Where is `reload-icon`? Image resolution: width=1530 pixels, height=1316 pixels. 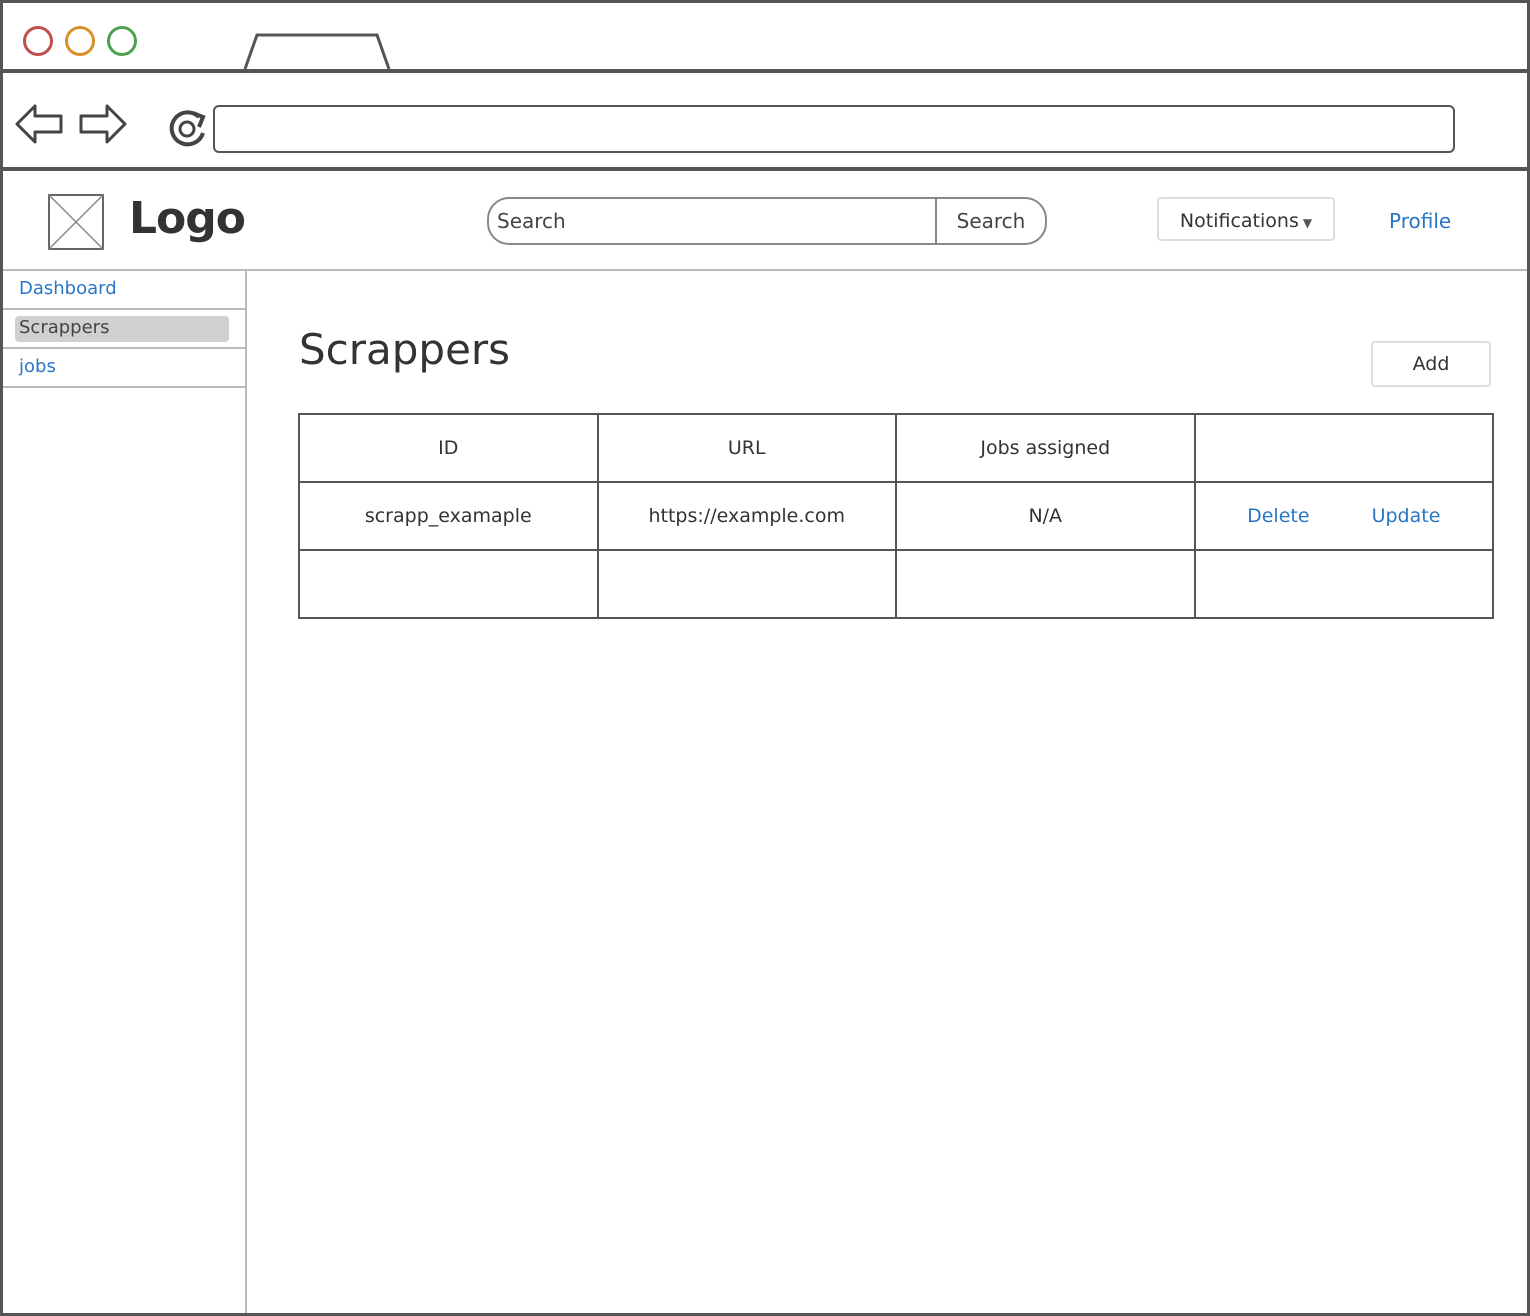
reload-icon is located at coordinates (186, 128).